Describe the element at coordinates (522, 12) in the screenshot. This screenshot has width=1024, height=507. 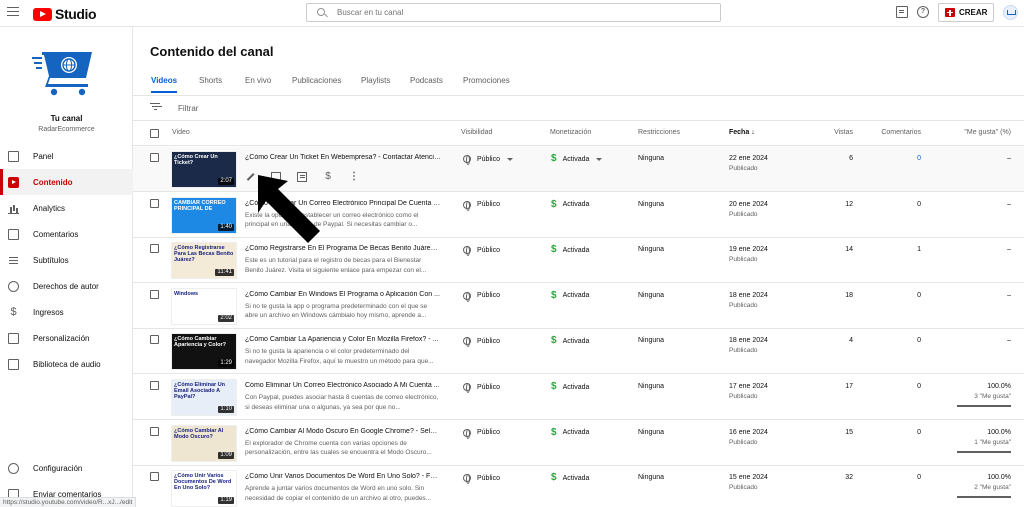
I see `search-input` at that location.